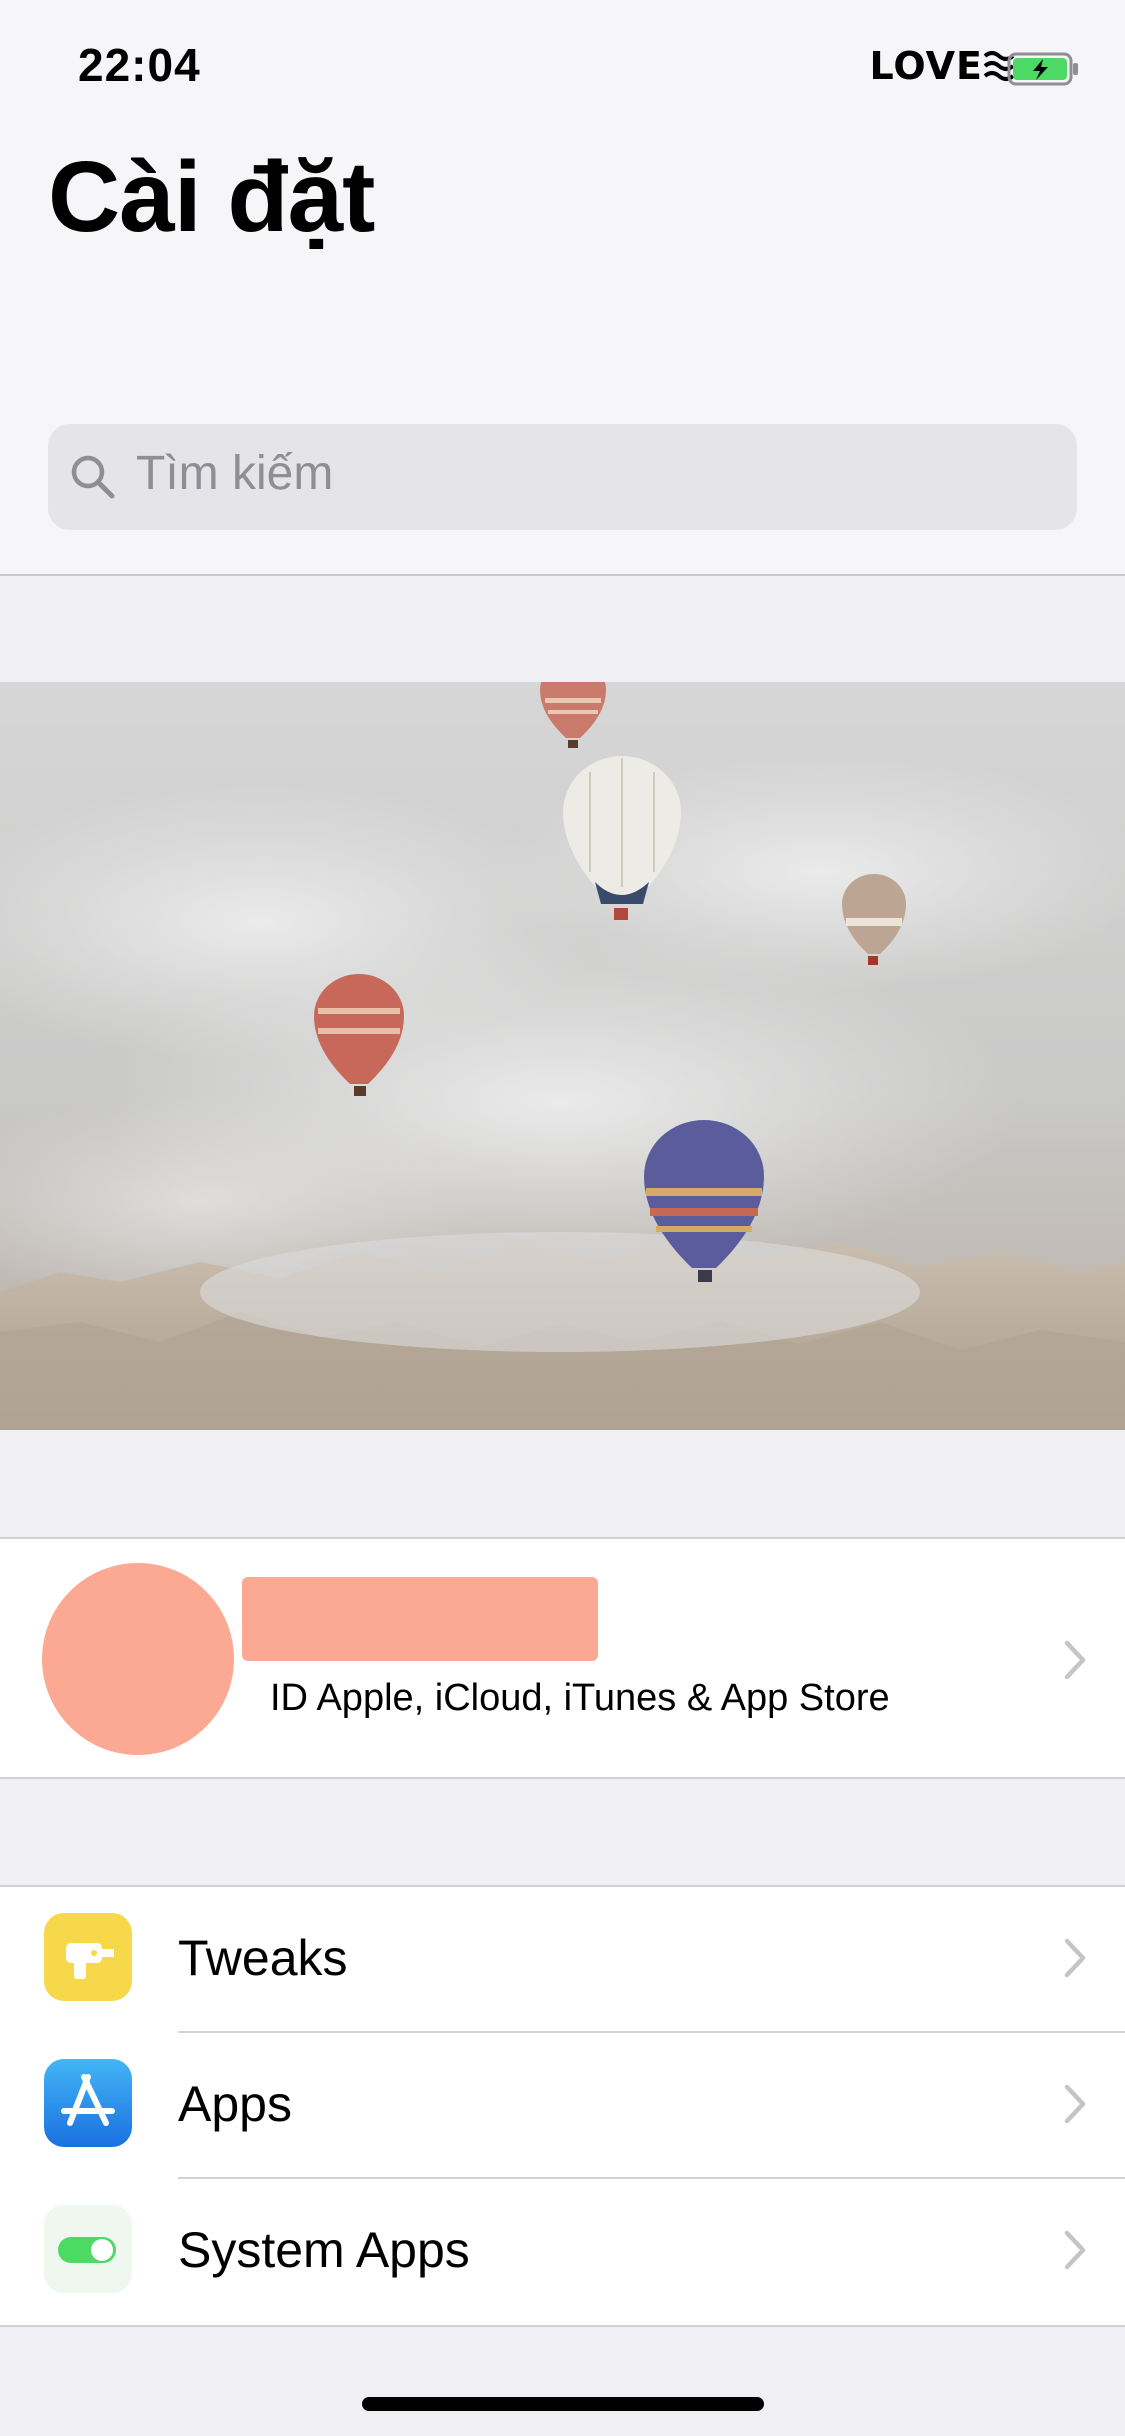  What do you see at coordinates (93, 477) in the screenshot?
I see `search-icon` at bounding box center [93, 477].